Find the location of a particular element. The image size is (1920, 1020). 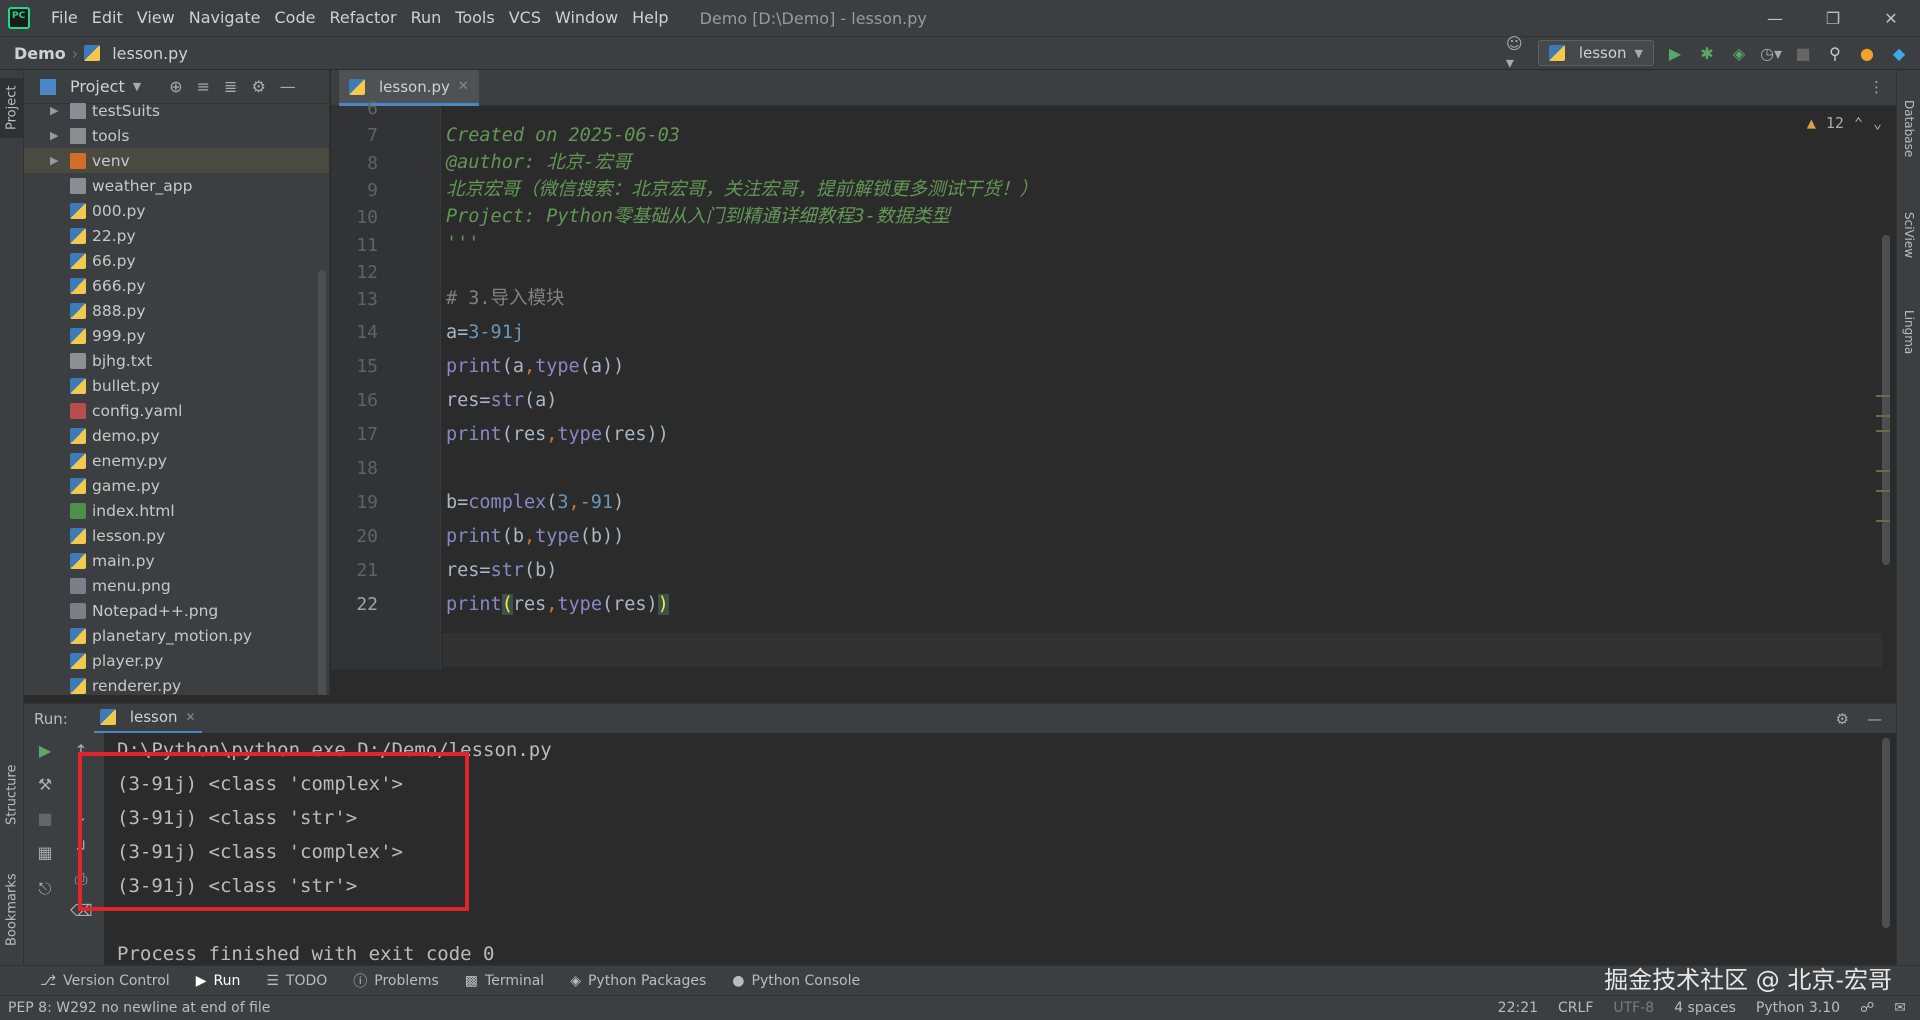

menu-code: Code is located at coordinates (295, 18).